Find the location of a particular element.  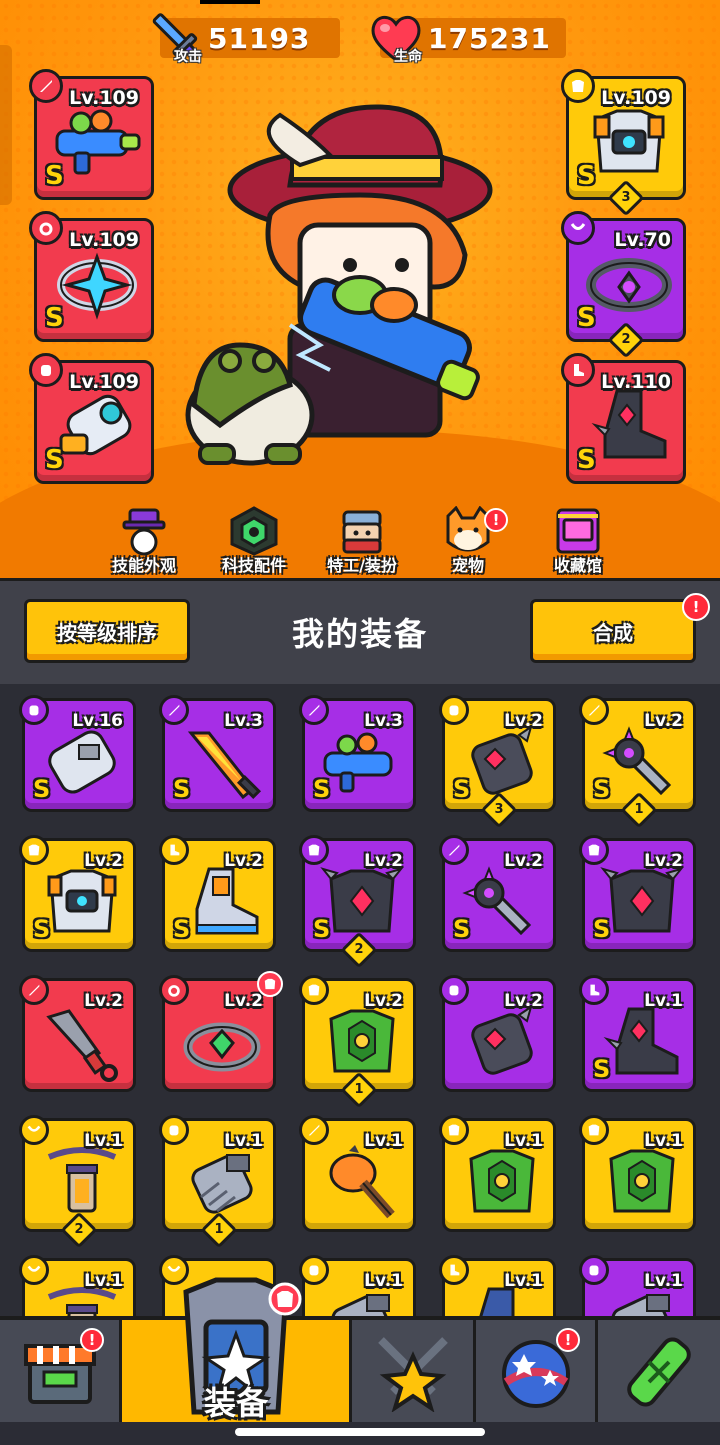

equipped-ring-slot: Lv.109 S is located at coordinates (91, 276).